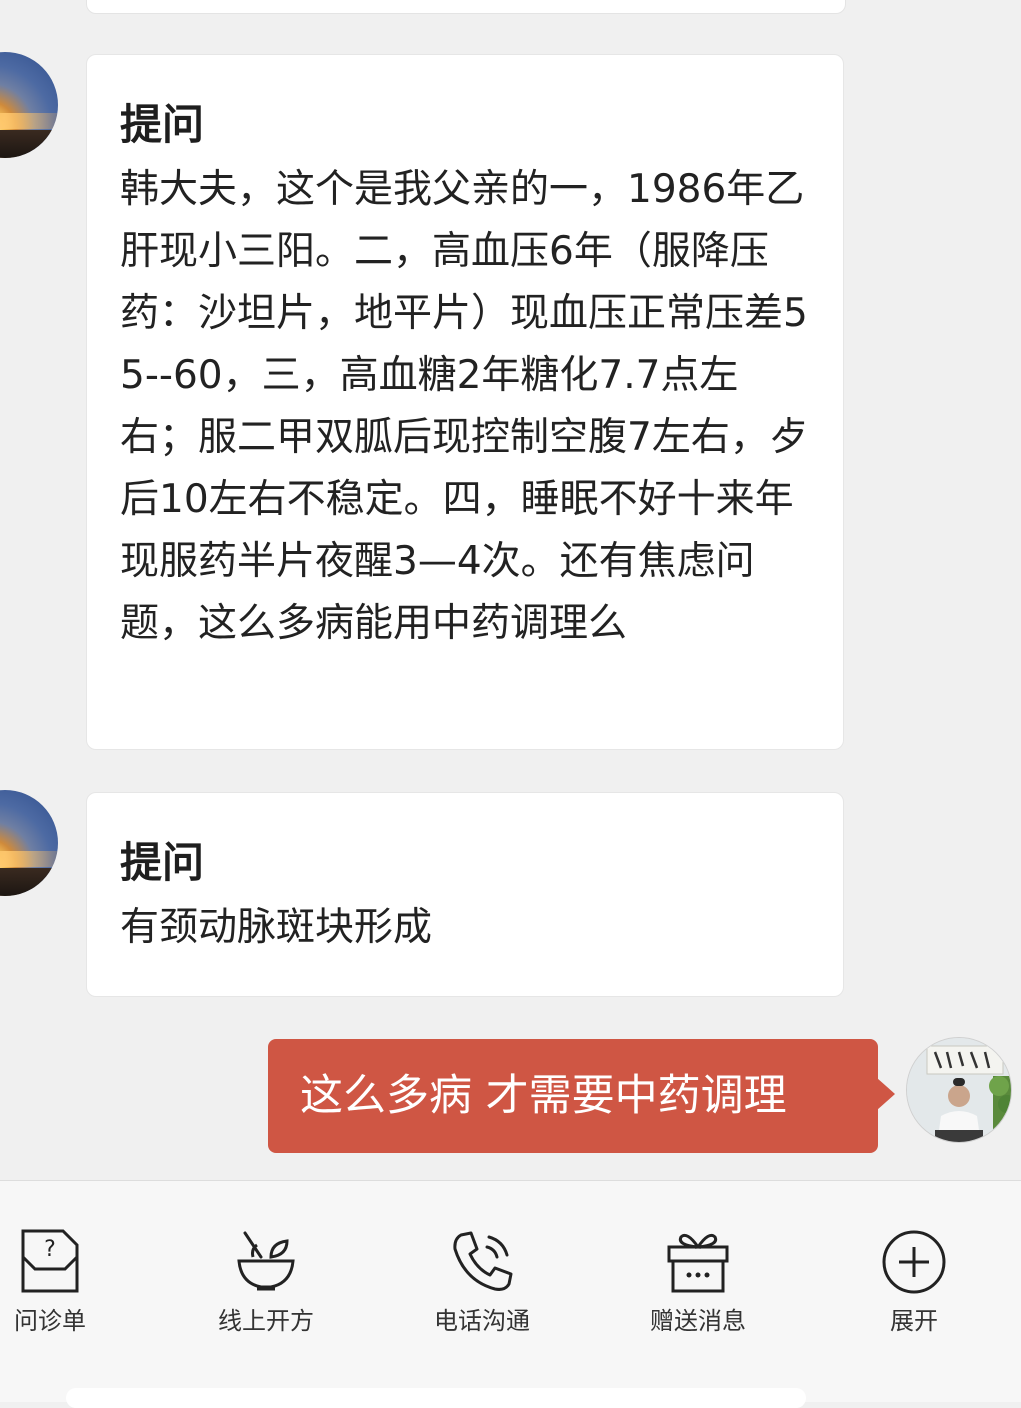 The image size is (1021, 1408). What do you see at coordinates (482, 1321) in the screenshot?
I see `phone-call-label: 电话沟通` at bounding box center [482, 1321].